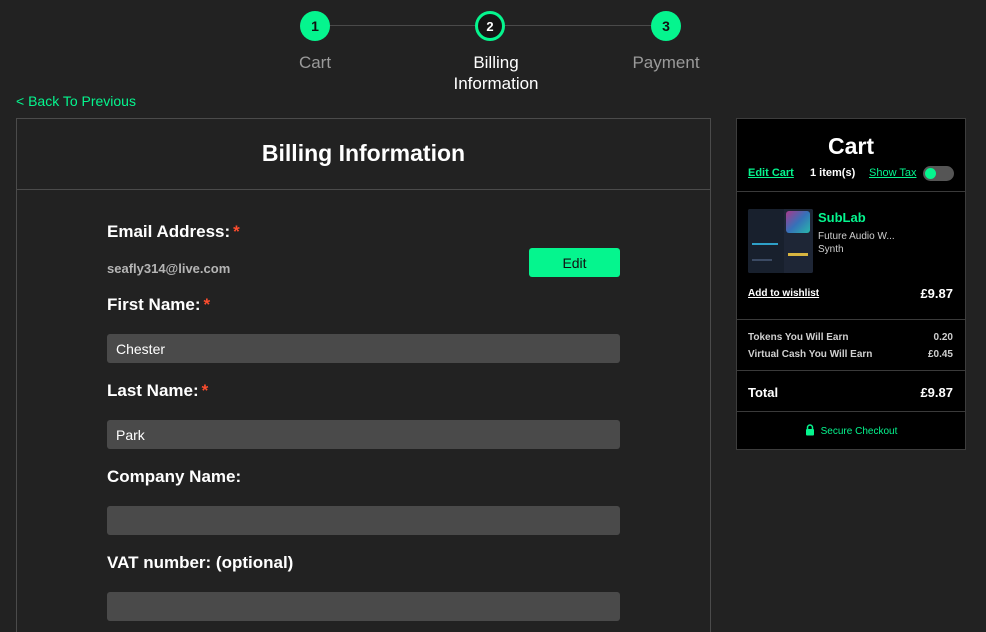 This screenshot has width=986, height=632. What do you see at coordinates (833, 173) in the screenshot?
I see `cart-items-count: 1 item(s)` at bounding box center [833, 173].